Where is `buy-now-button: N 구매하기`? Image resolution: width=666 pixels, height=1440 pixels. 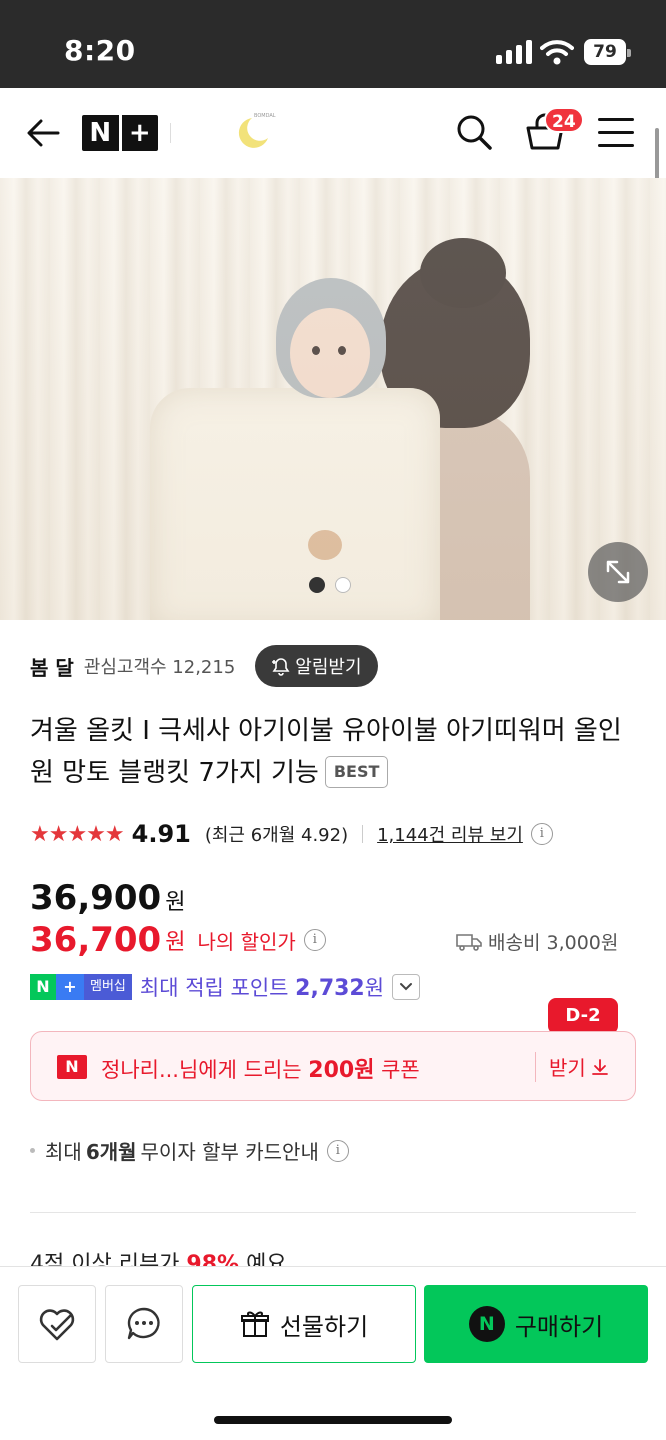
buy-now-button: N 구매하기 is located at coordinates (536, 1324).